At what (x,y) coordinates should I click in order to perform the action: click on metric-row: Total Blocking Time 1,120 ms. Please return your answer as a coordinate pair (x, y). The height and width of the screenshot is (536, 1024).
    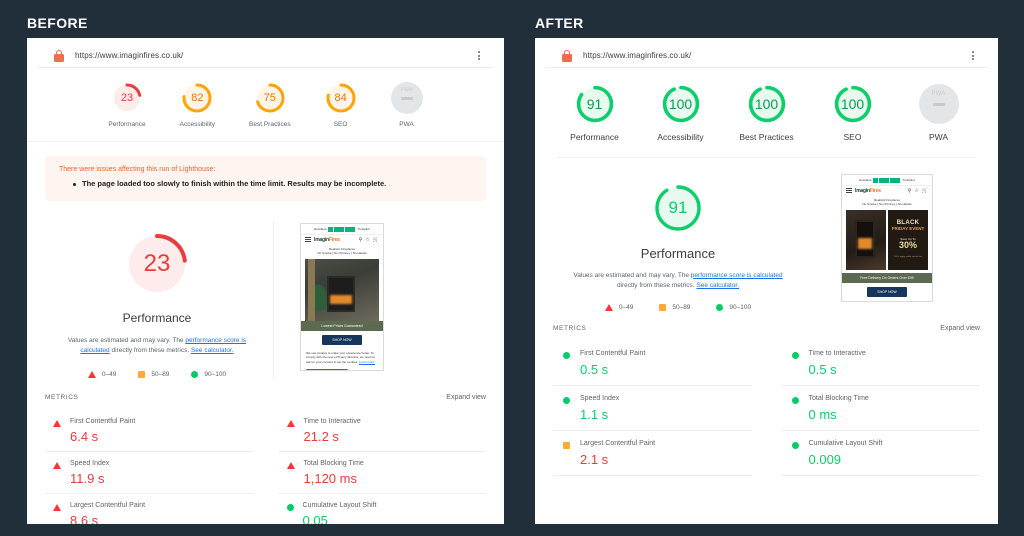
    Looking at the image, I should click on (382, 473).